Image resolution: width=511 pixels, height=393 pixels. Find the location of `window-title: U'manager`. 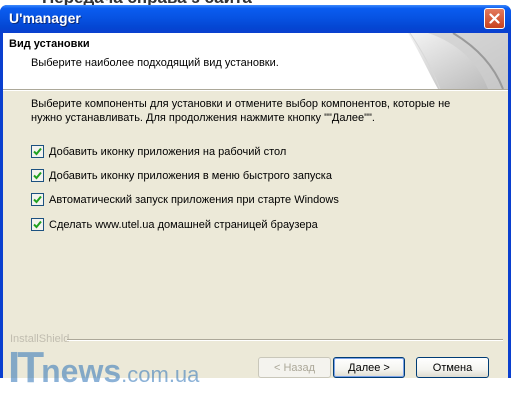

window-title: U'manager is located at coordinates (45, 18).